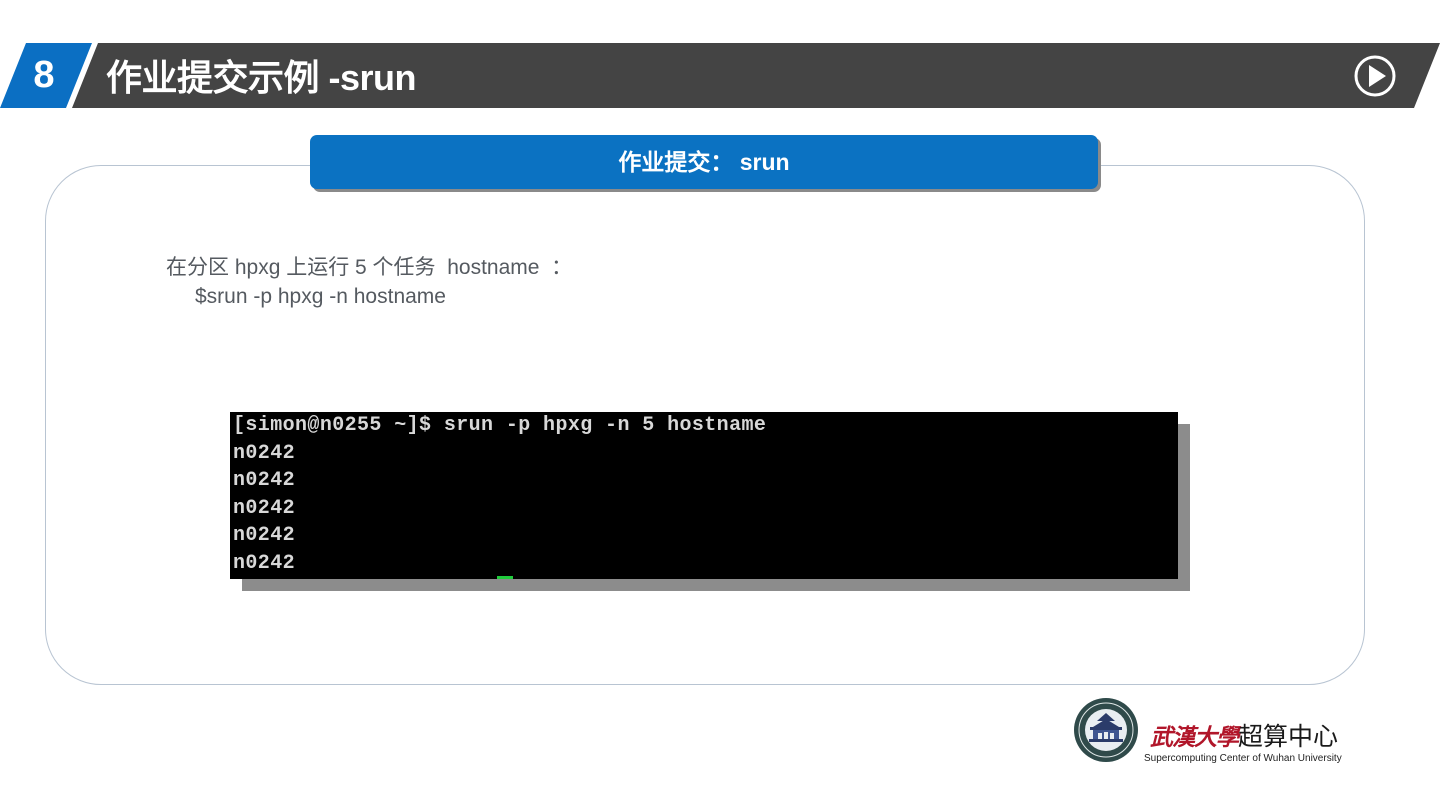 This screenshot has height=810, width=1440. I want to click on terminal-cursor, so click(505, 577).